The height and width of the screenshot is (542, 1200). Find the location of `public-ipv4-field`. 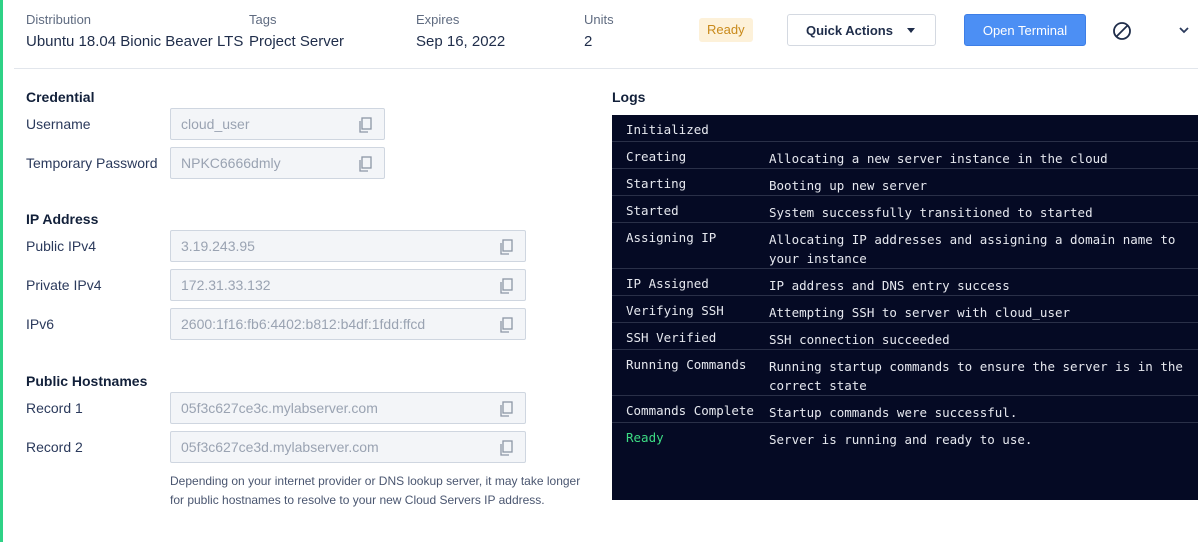

public-ipv4-field is located at coordinates (348, 246).